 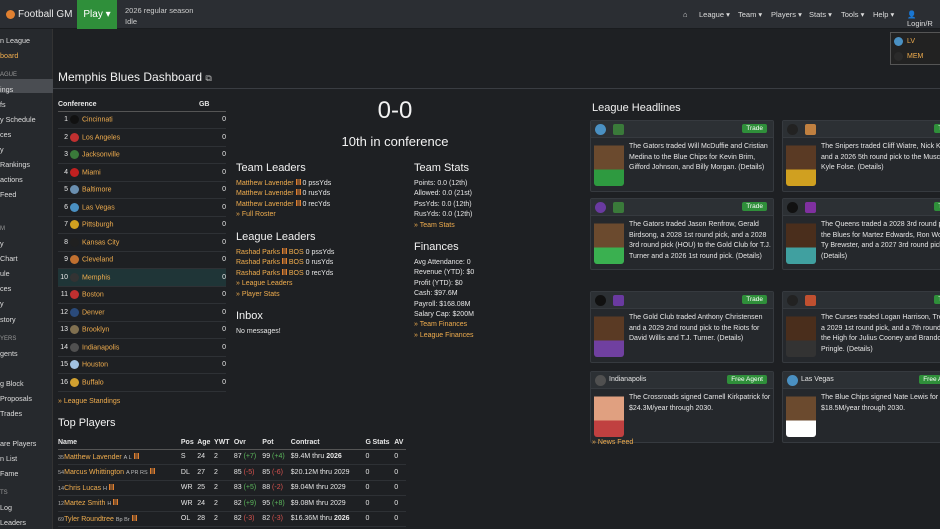 I want to click on brand-link: Football GM, so click(x=39, y=14).